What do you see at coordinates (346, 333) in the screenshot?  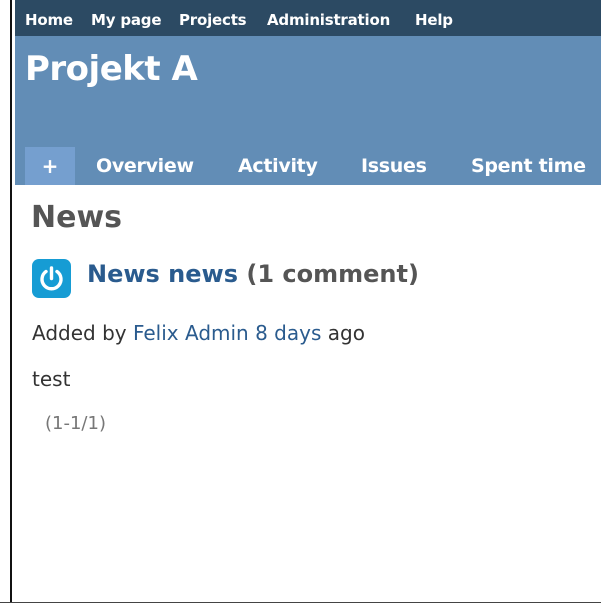 I see `age-suffix: ago` at bounding box center [346, 333].